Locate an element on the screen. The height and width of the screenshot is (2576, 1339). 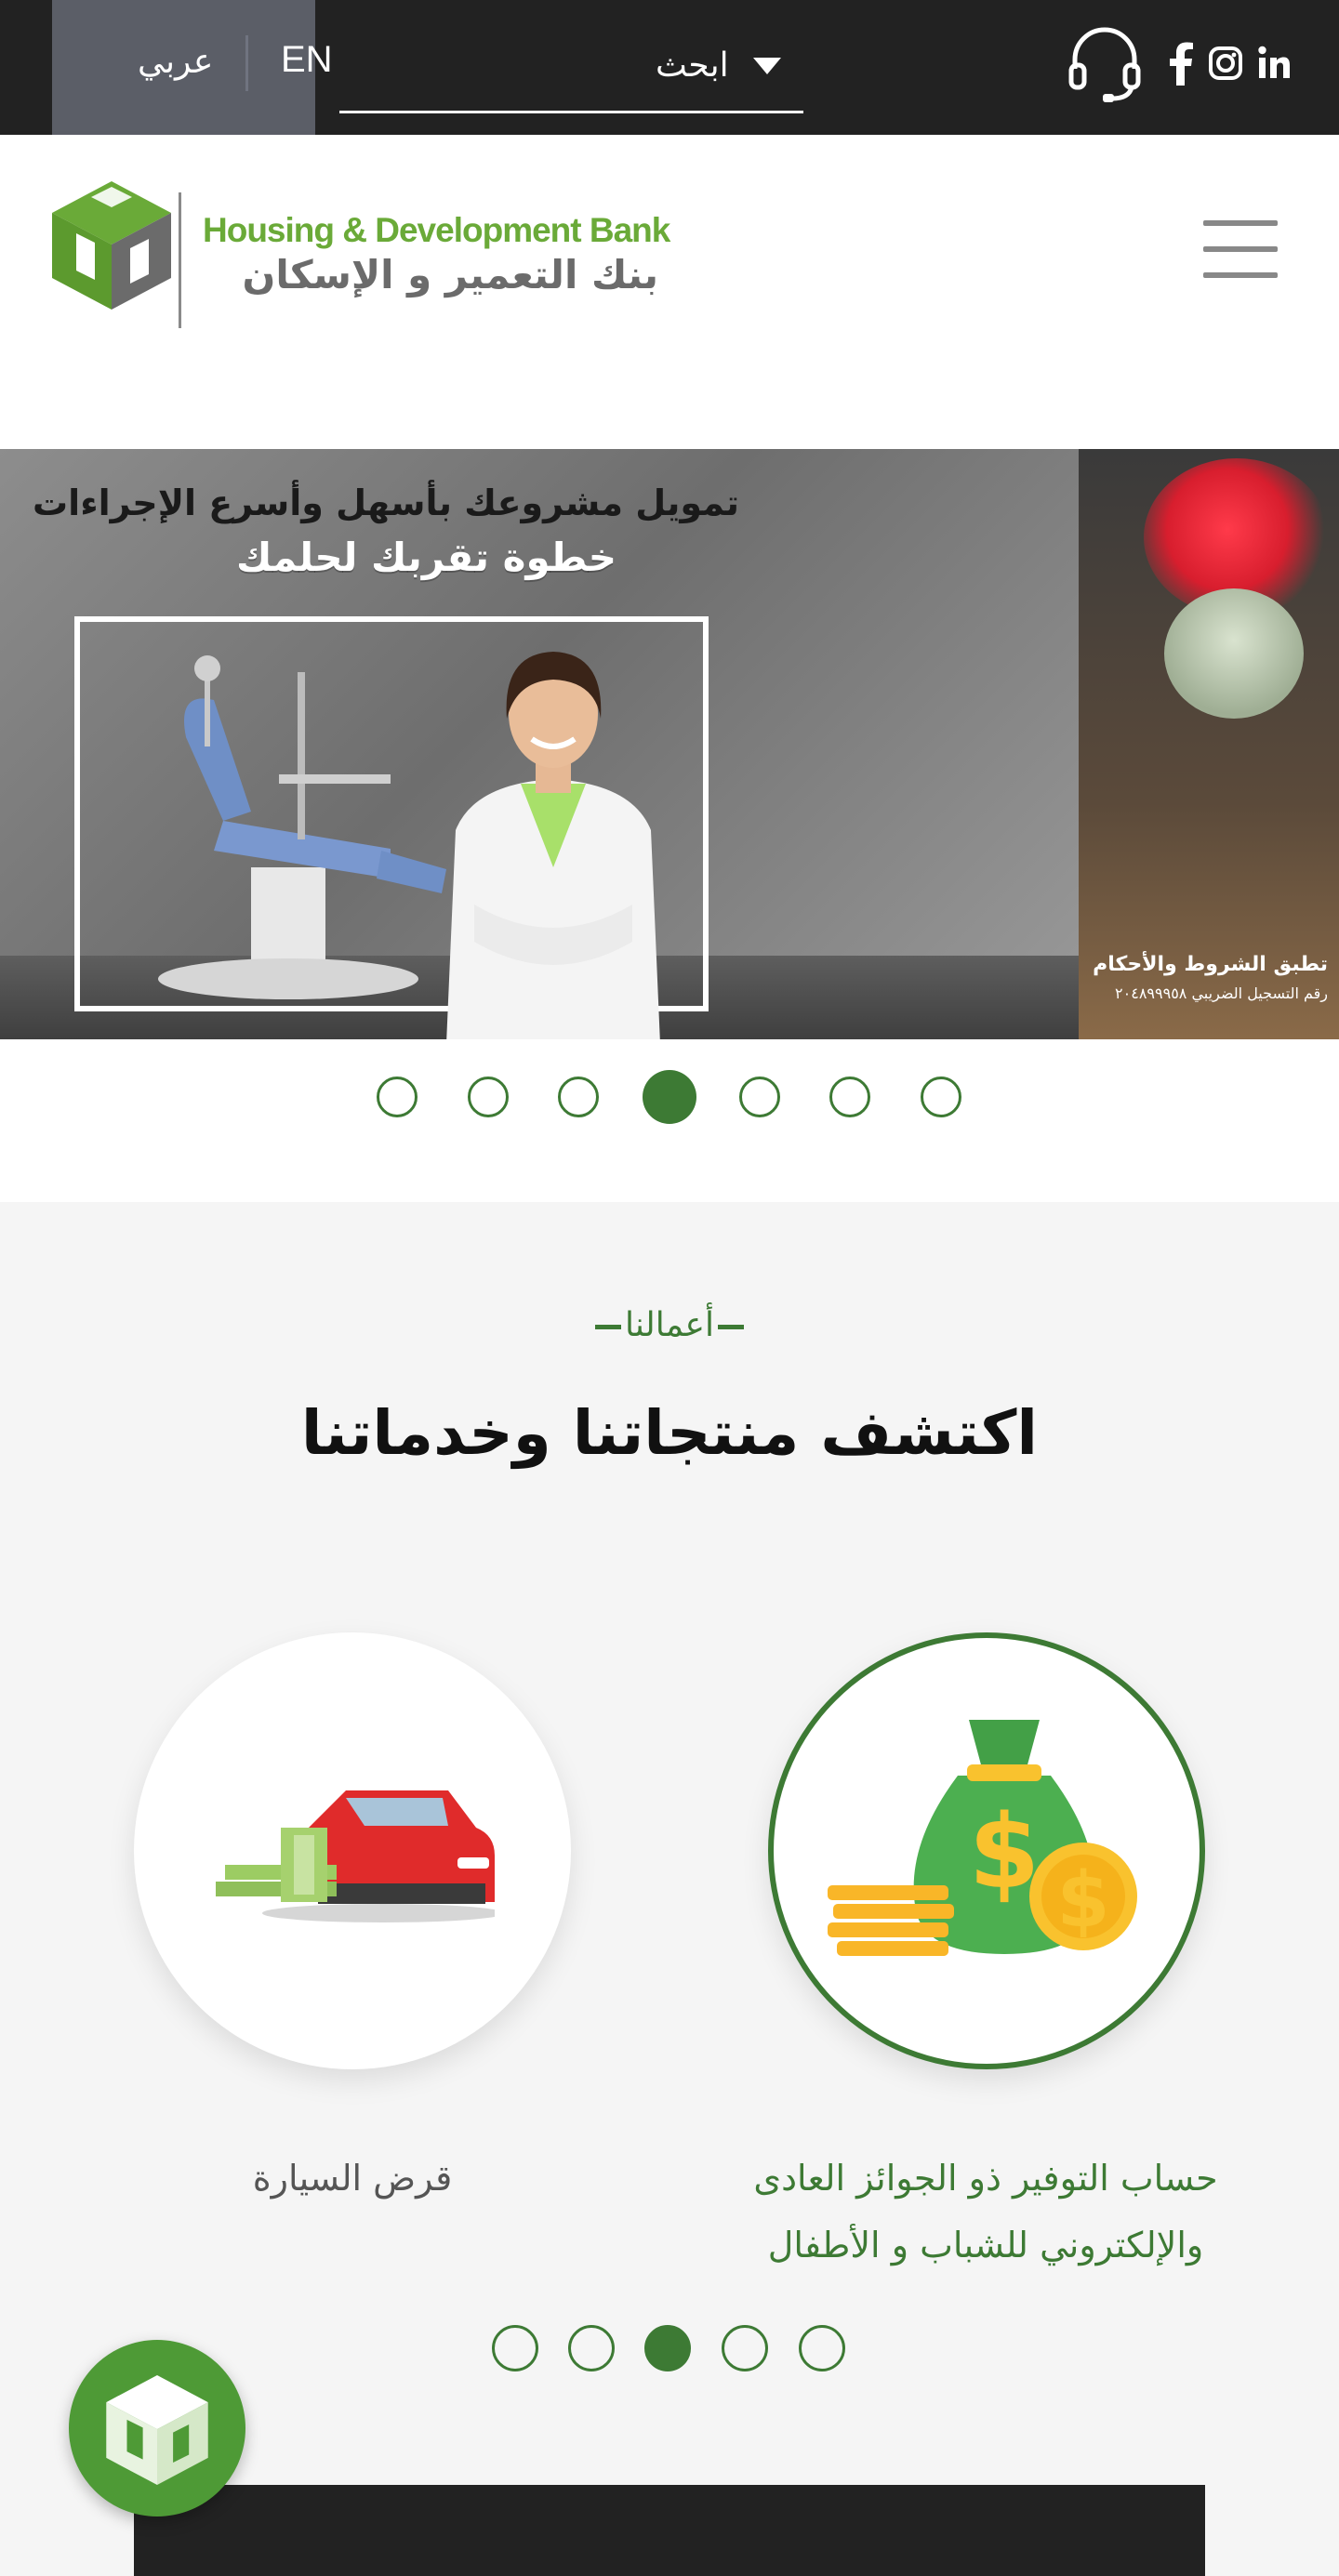
terms-apply-text: تطبق الشروط والأحكام is located at coordinates (1210, 964).